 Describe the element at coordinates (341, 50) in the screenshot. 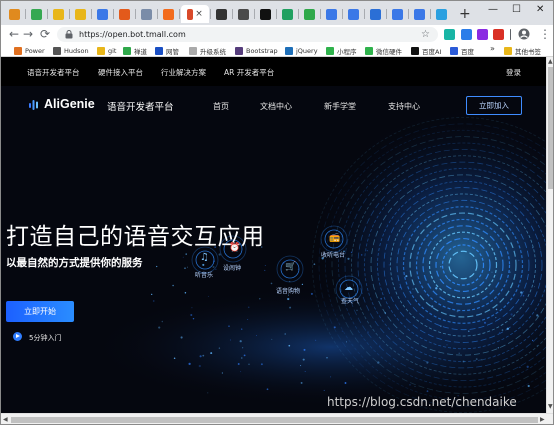

I see `bookmark-item: 小程序` at that location.